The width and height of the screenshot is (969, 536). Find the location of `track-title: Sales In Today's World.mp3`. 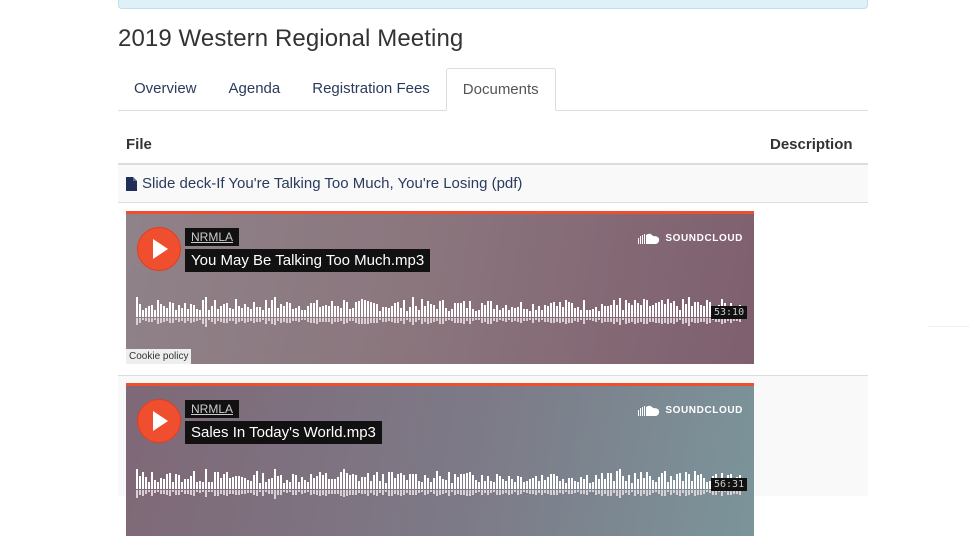

track-title: Sales In Today's World.mp3 is located at coordinates (283, 432).